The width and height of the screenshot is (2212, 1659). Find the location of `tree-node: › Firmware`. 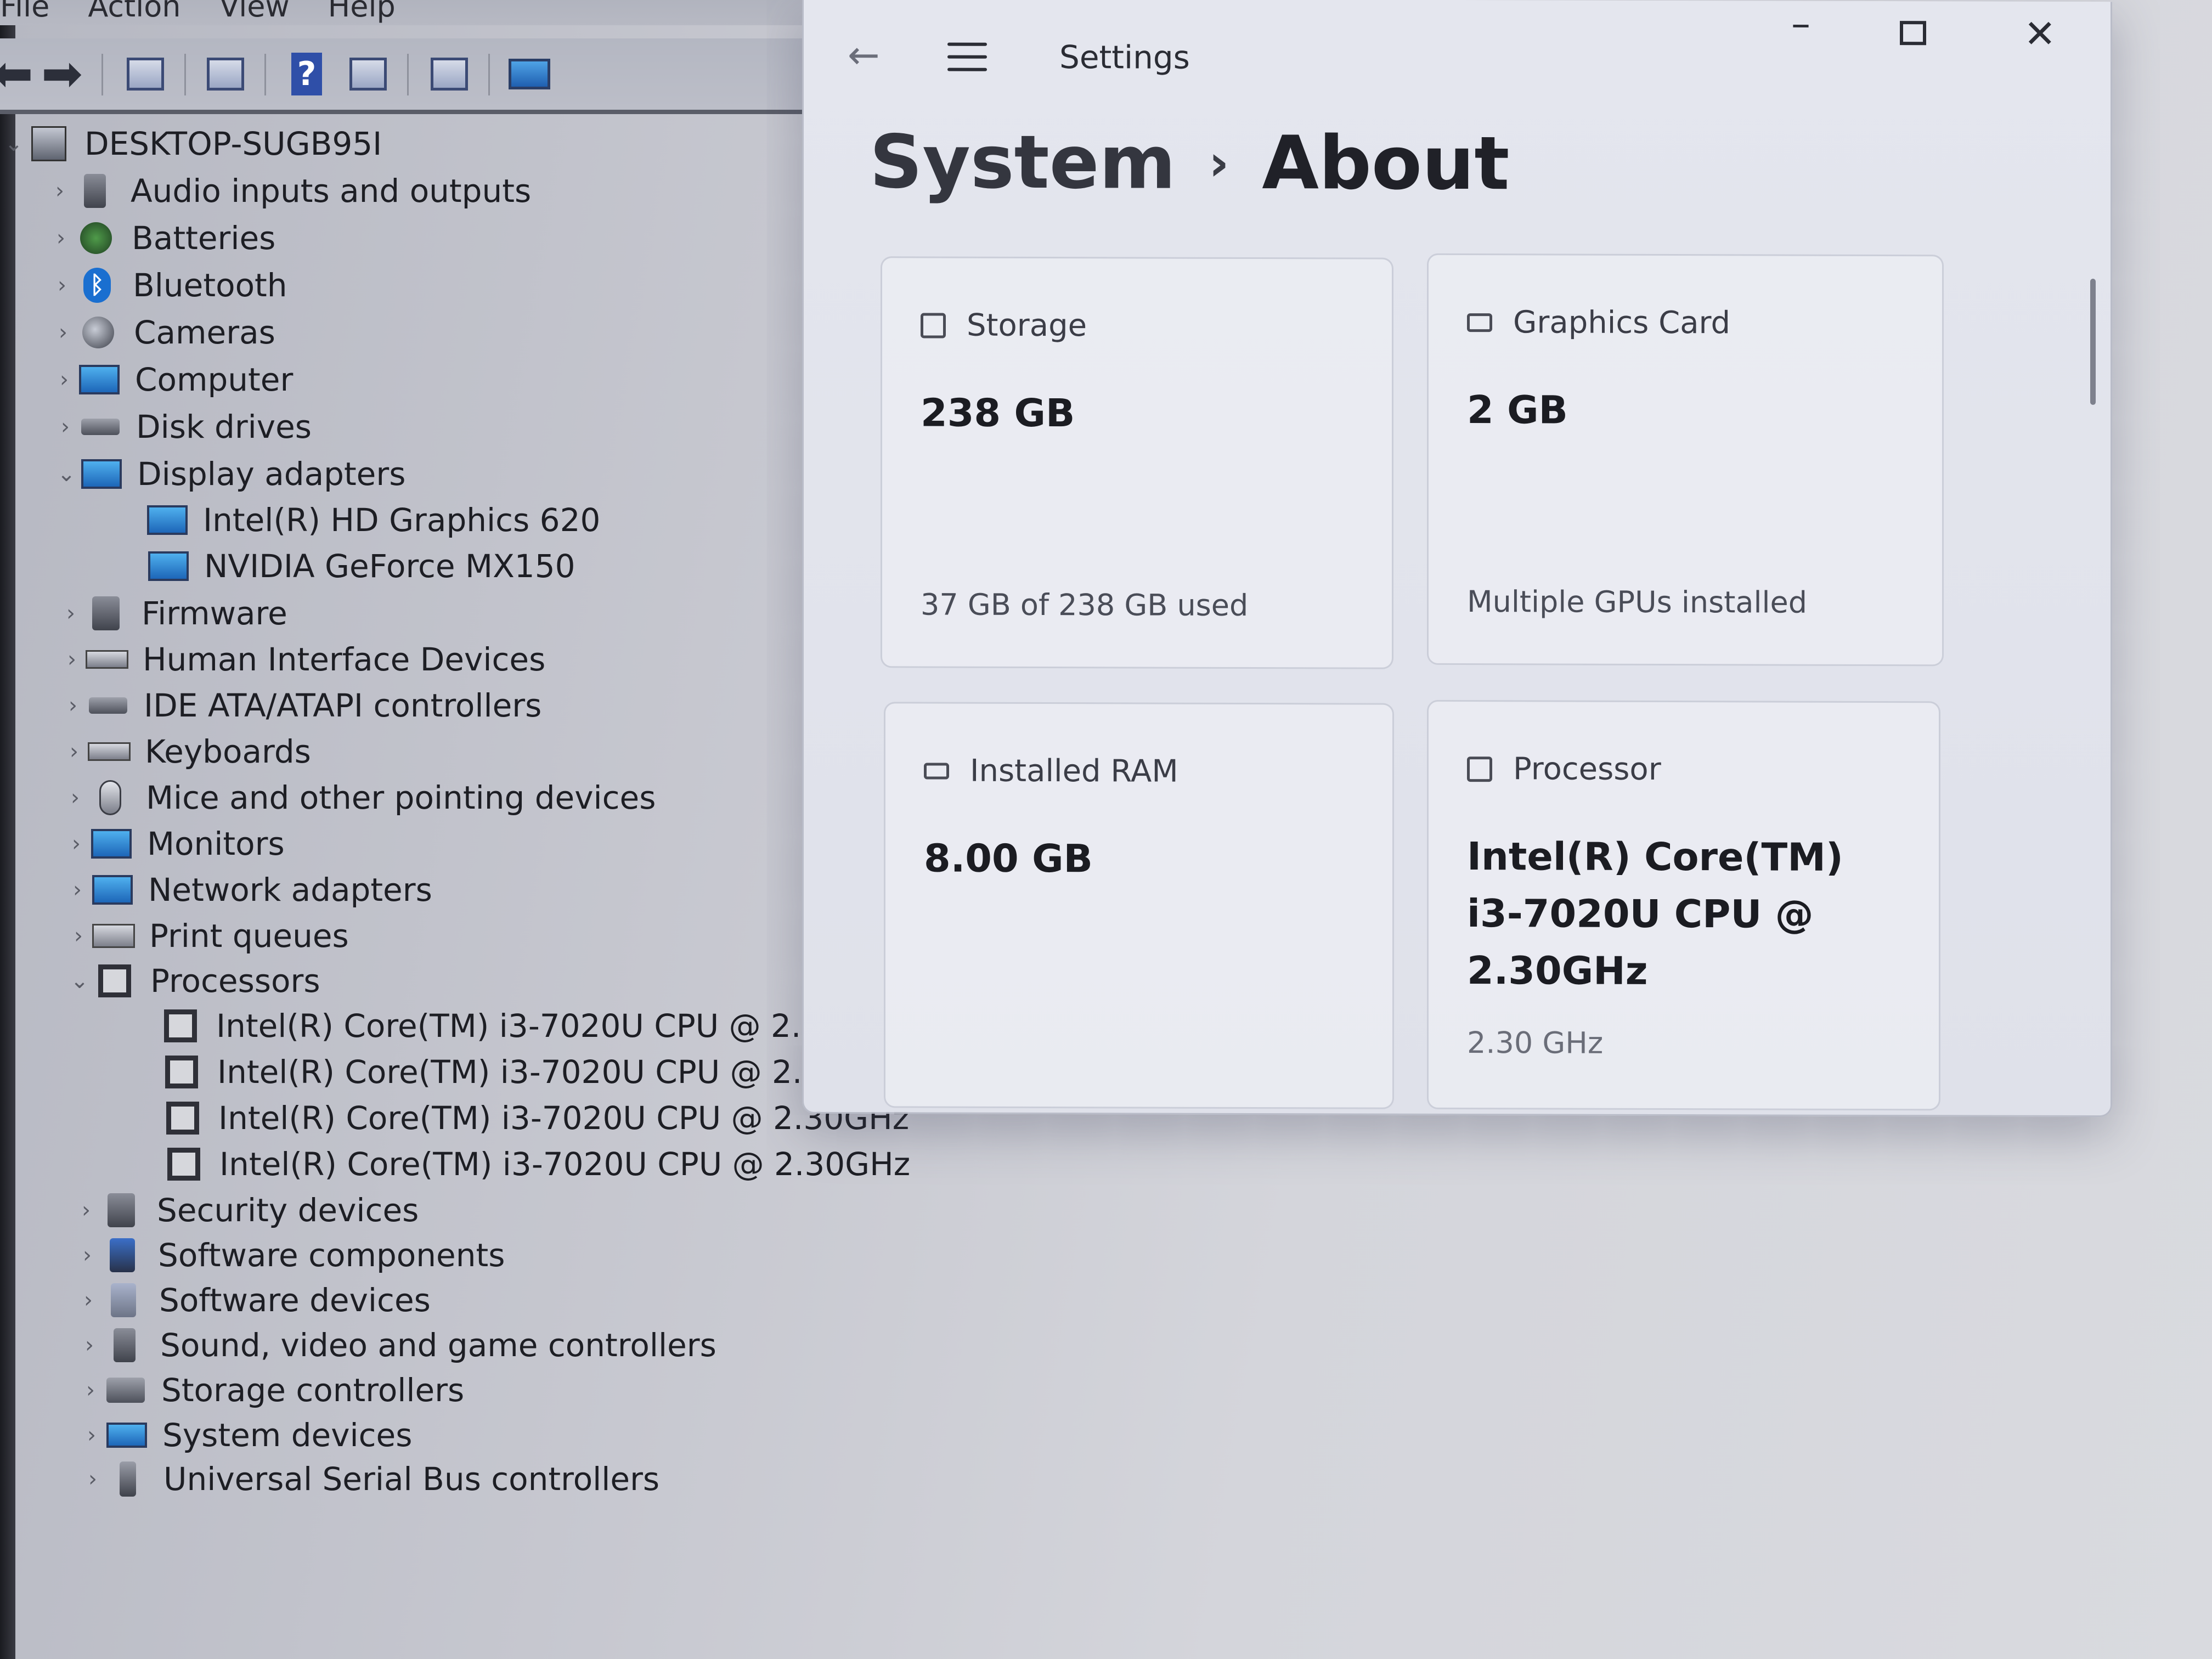

tree-node: › Firmware is located at coordinates (172, 613).